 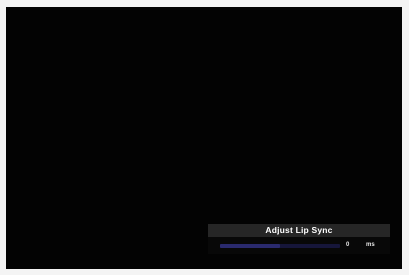 I want to click on osd-control-row: 0 ms, so click(x=299, y=245).